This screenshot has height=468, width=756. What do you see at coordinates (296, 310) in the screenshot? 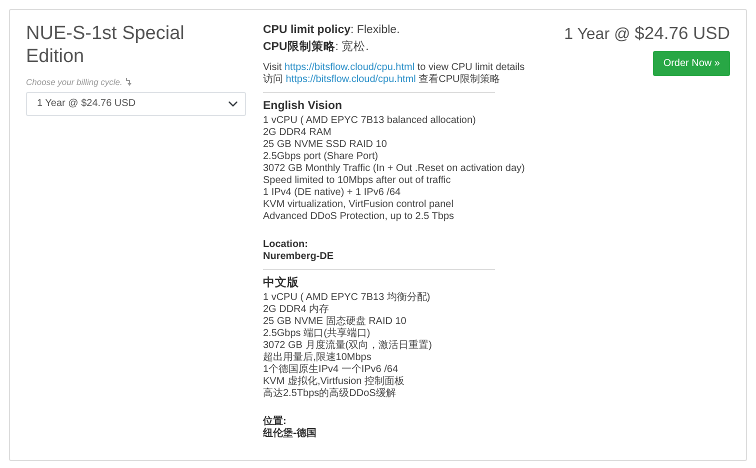
I see `spec-line: 2G DDR4 内存` at bounding box center [296, 310].